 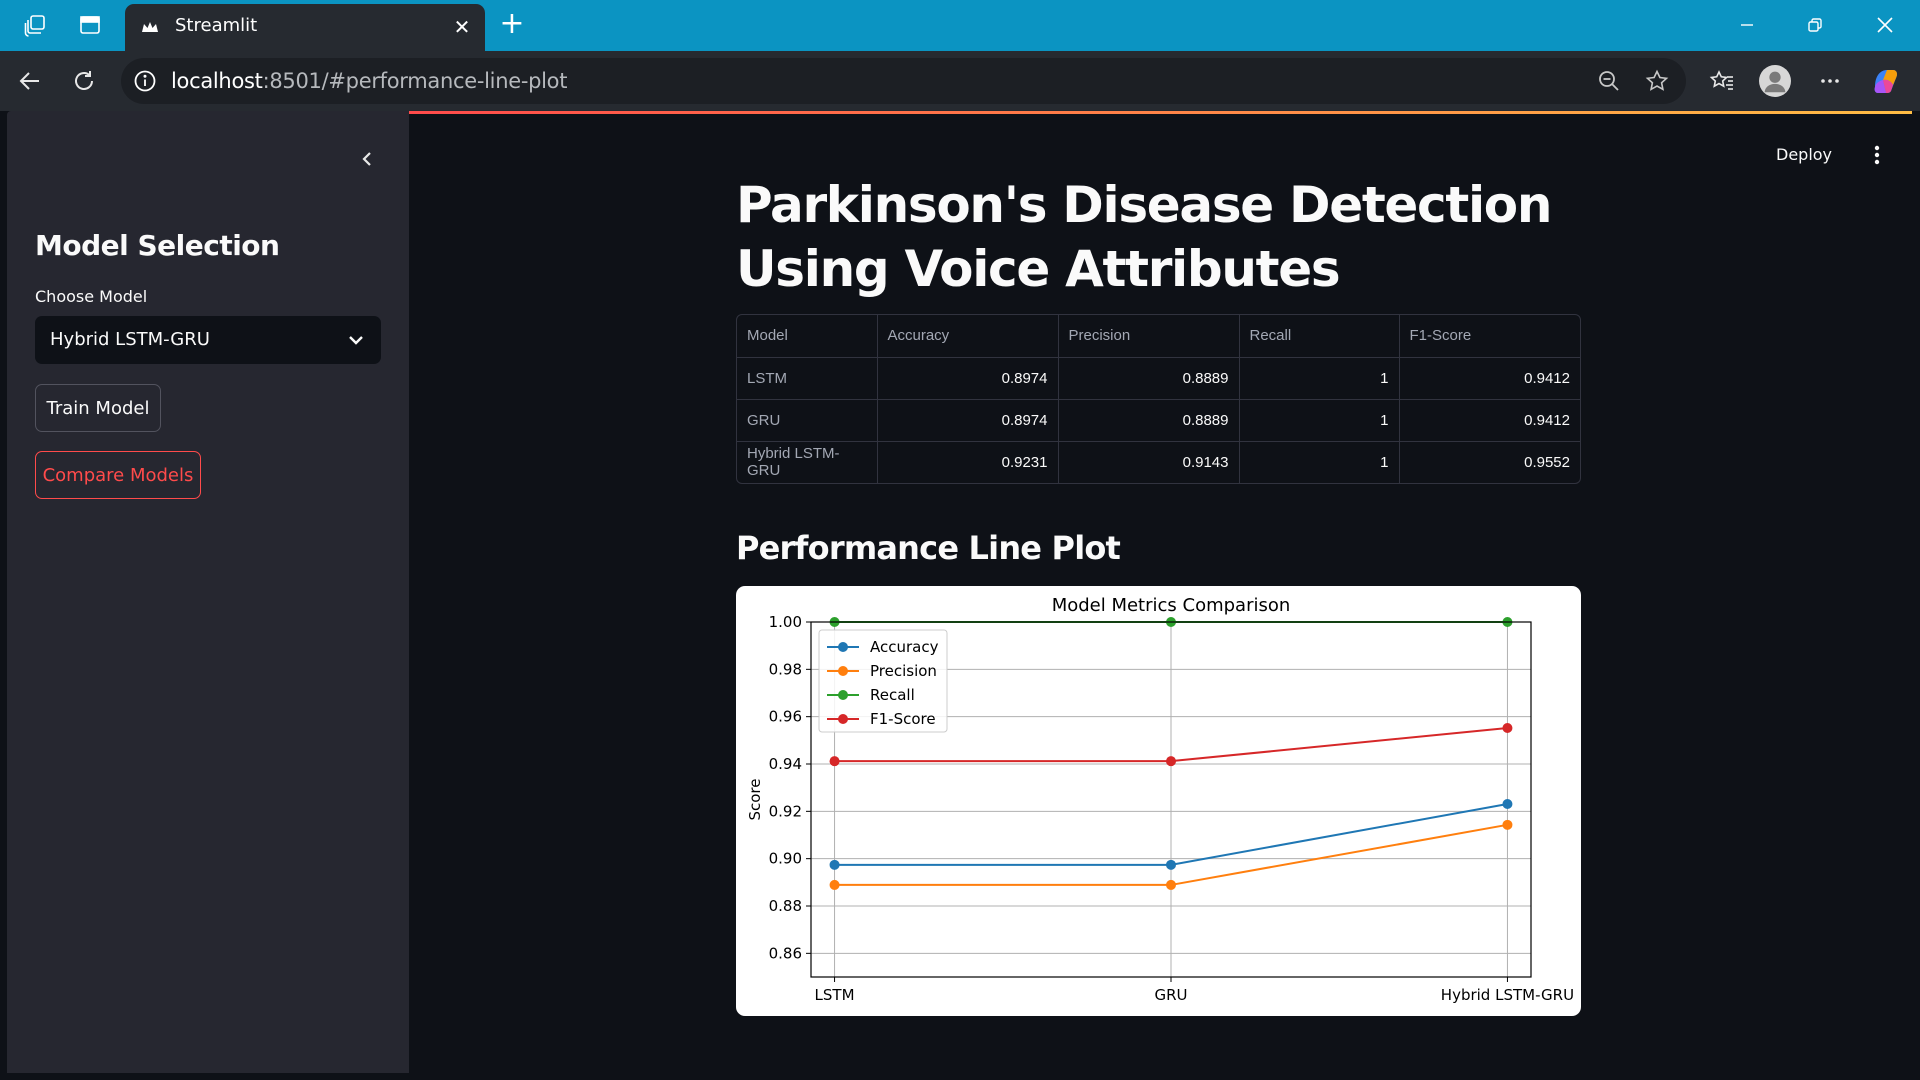 I want to click on minimize-icon, so click(x=1747, y=25).